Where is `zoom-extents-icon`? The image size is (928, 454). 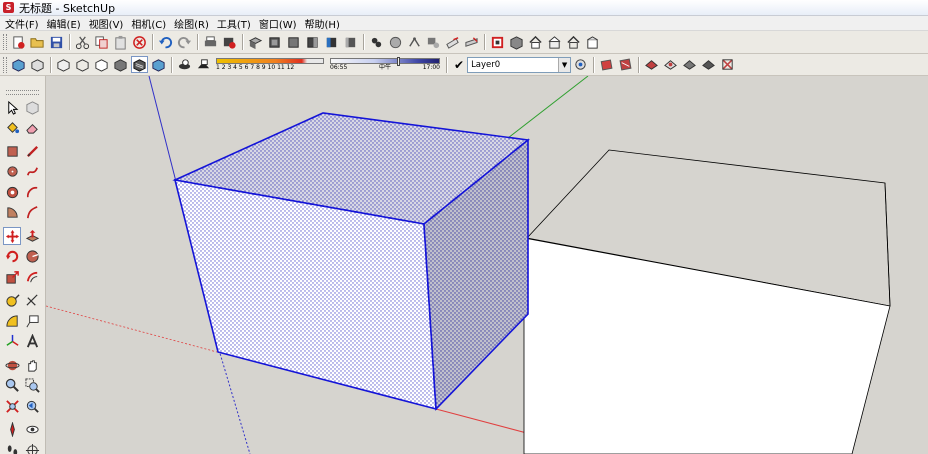 zoom-extents-icon is located at coordinates (12, 406).